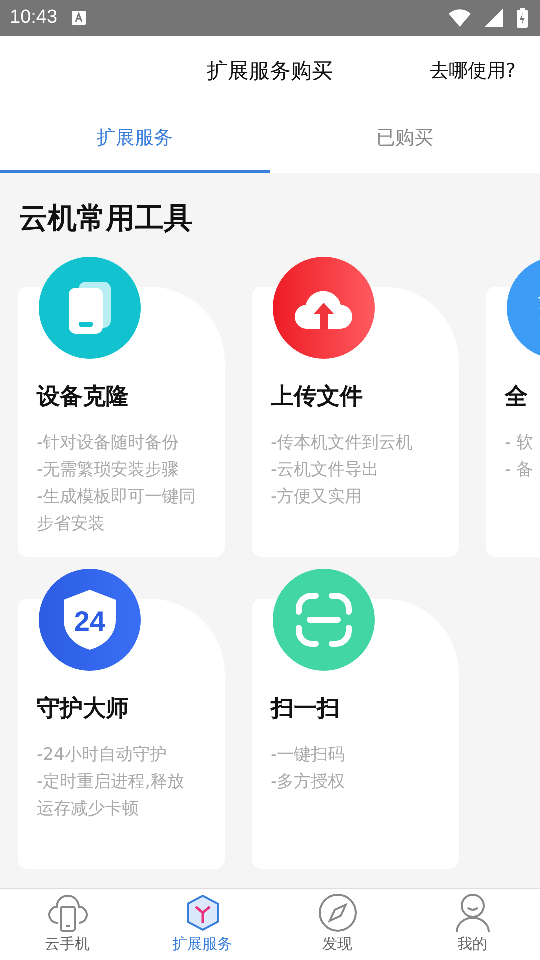 Image resolution: width=540 pixels, height=960 pixels. I want to click on status-time: 10:43, so click(34, 18).